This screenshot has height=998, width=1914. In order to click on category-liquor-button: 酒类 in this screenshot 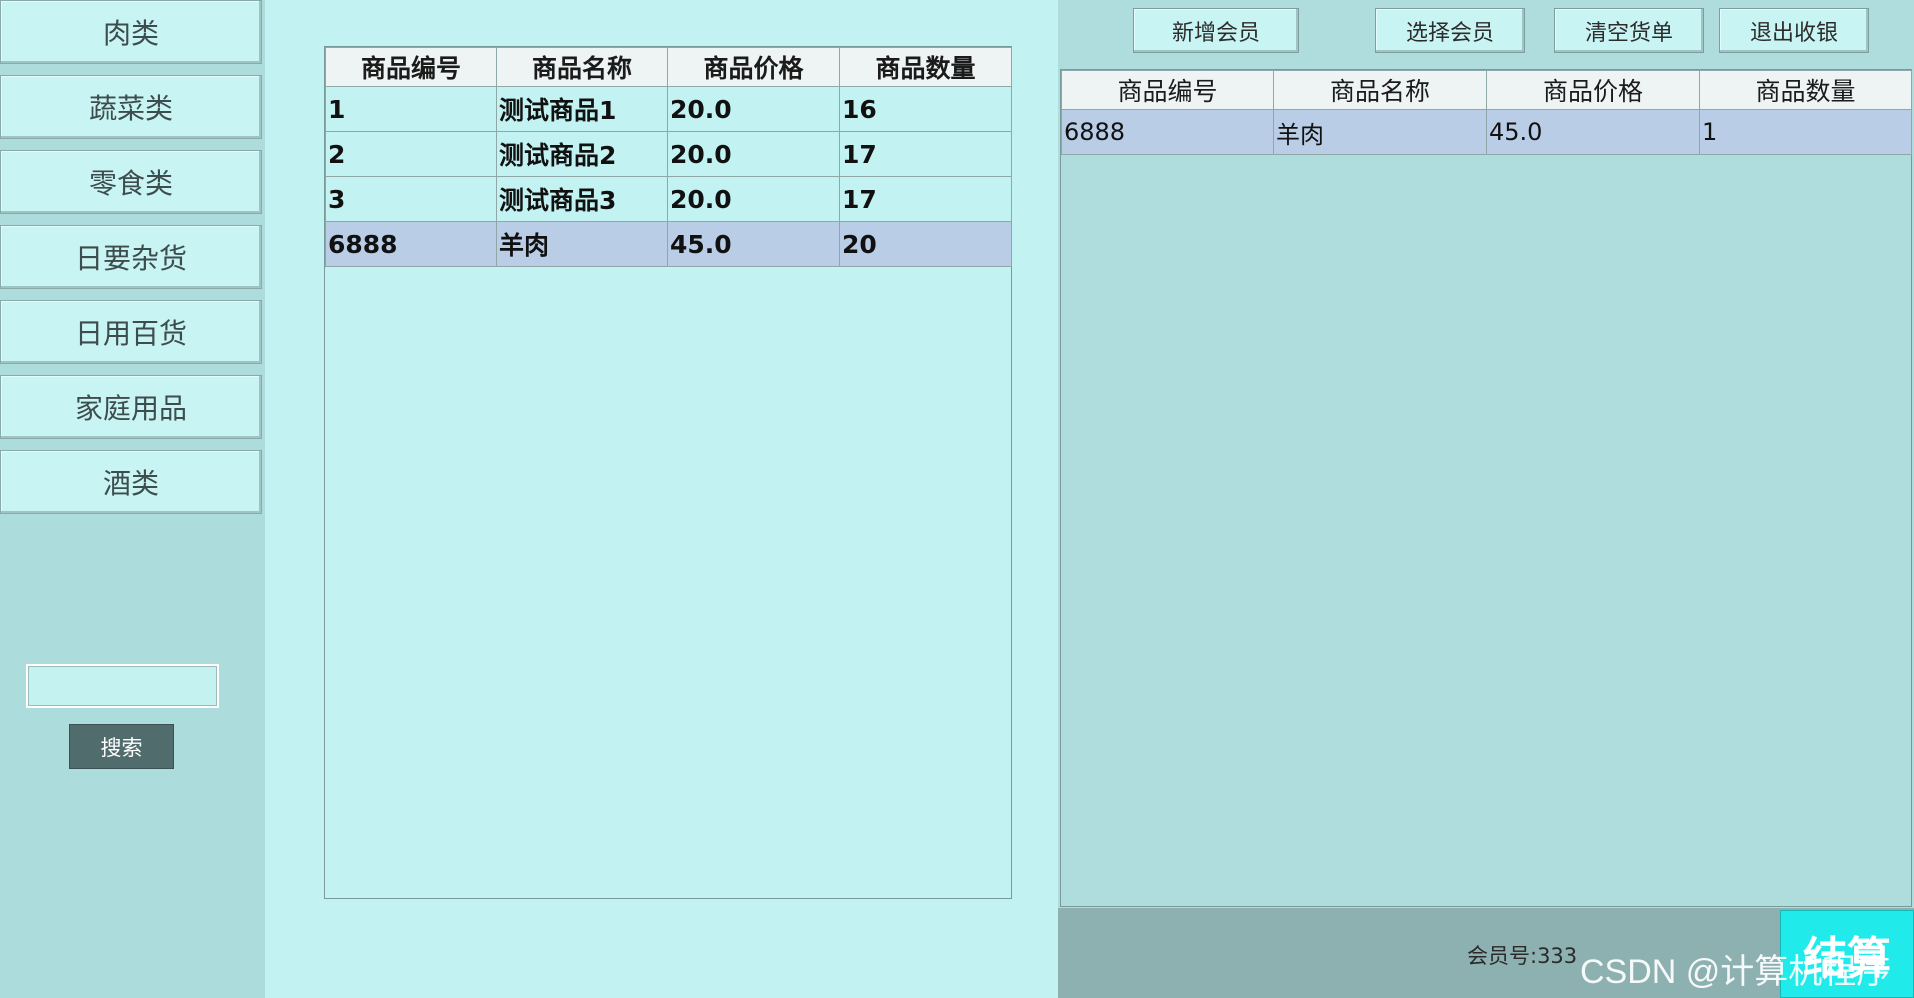, I will do `click(131, 482)`.